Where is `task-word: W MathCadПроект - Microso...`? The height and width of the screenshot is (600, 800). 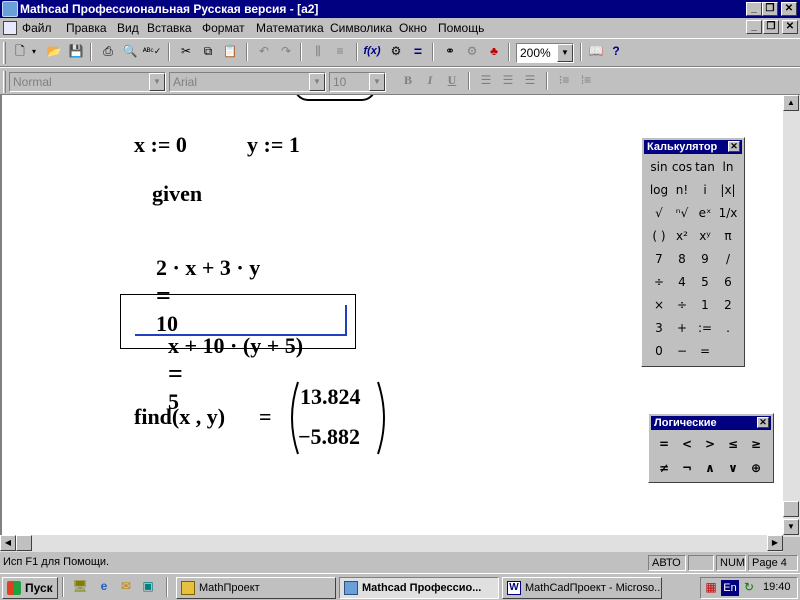 task-word: W MathCadПроект - Microso... is located at coordinates (582, 588).